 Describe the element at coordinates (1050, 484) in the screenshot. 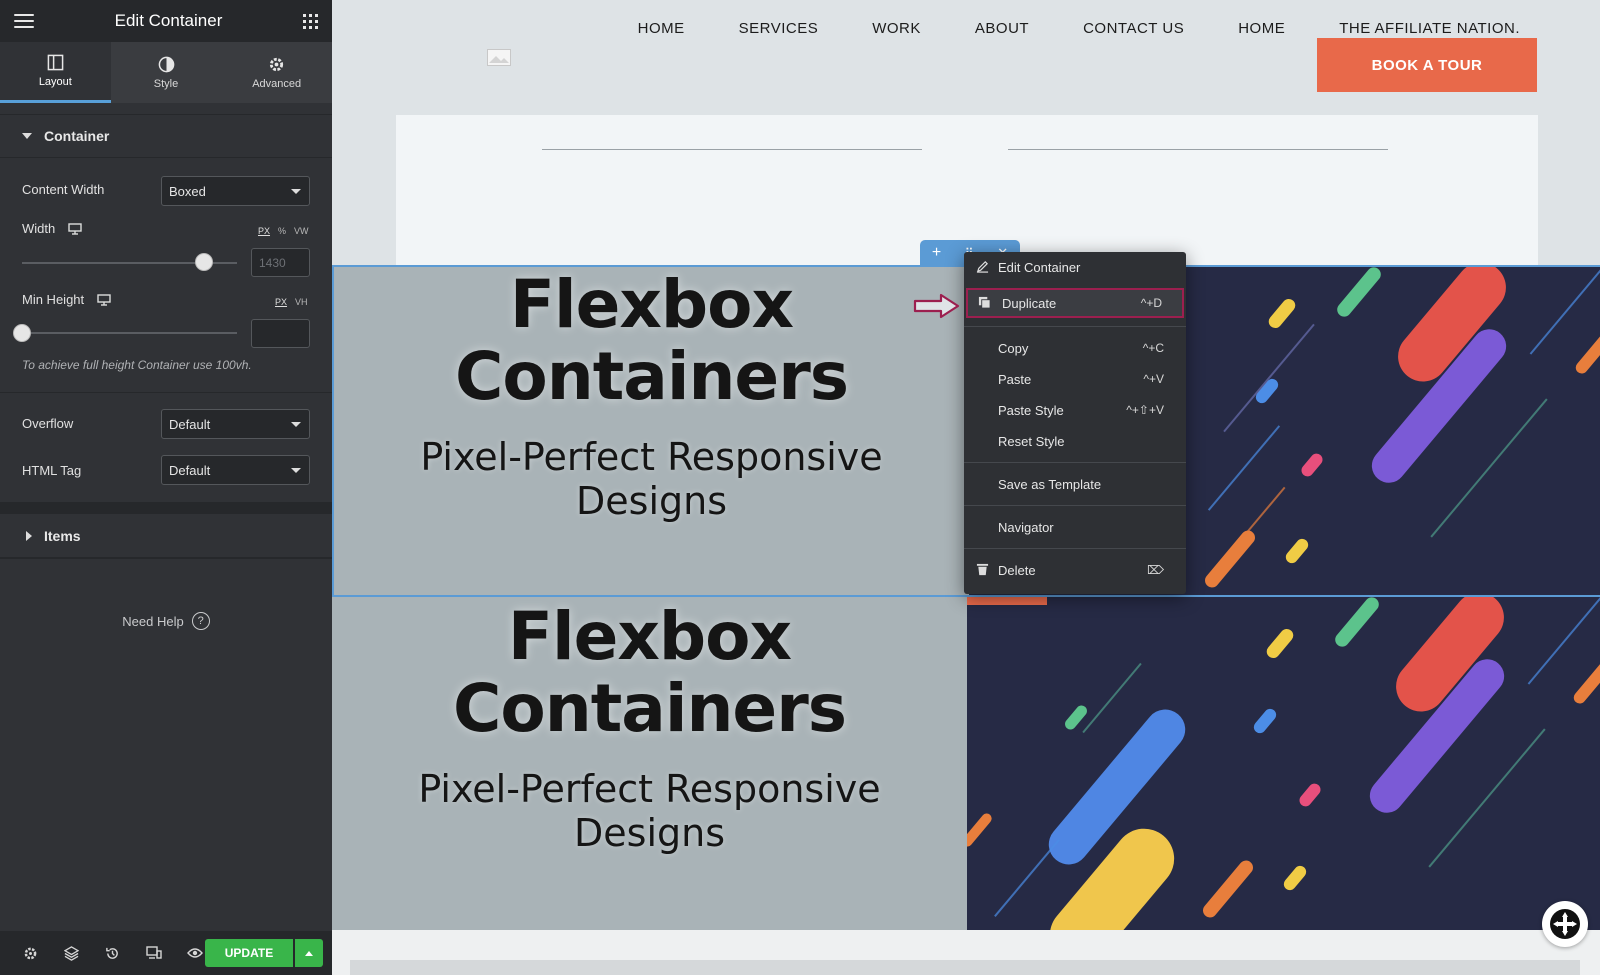

I see `menu-item-label: Save as Template` at that location.